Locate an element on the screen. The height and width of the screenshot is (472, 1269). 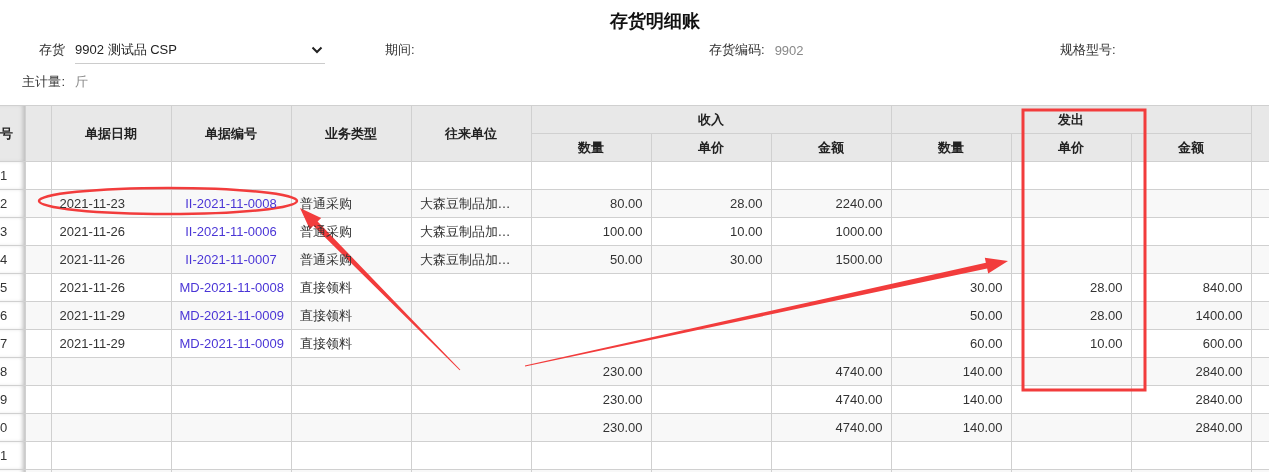
spec-label: 规格型号: is located at coordinates (1088, 50).